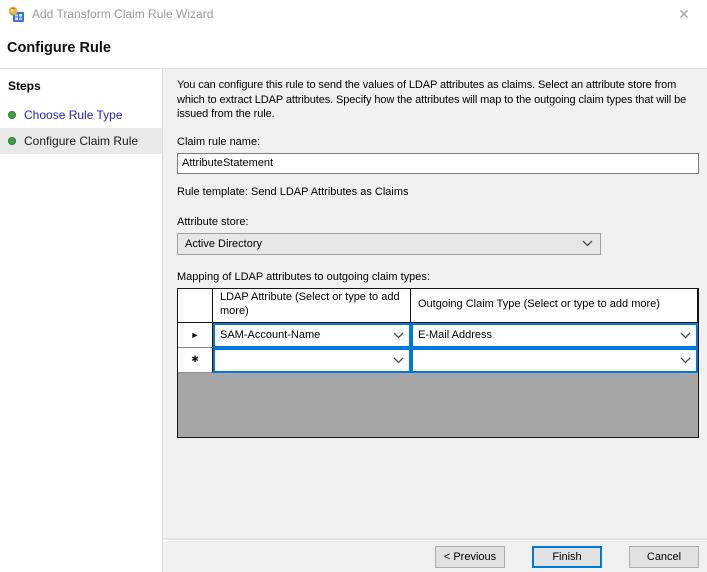  What do you see at coordinates (195, 305) in the screenshot?
I see `row-selector-header` at bounding box center [195, 305].